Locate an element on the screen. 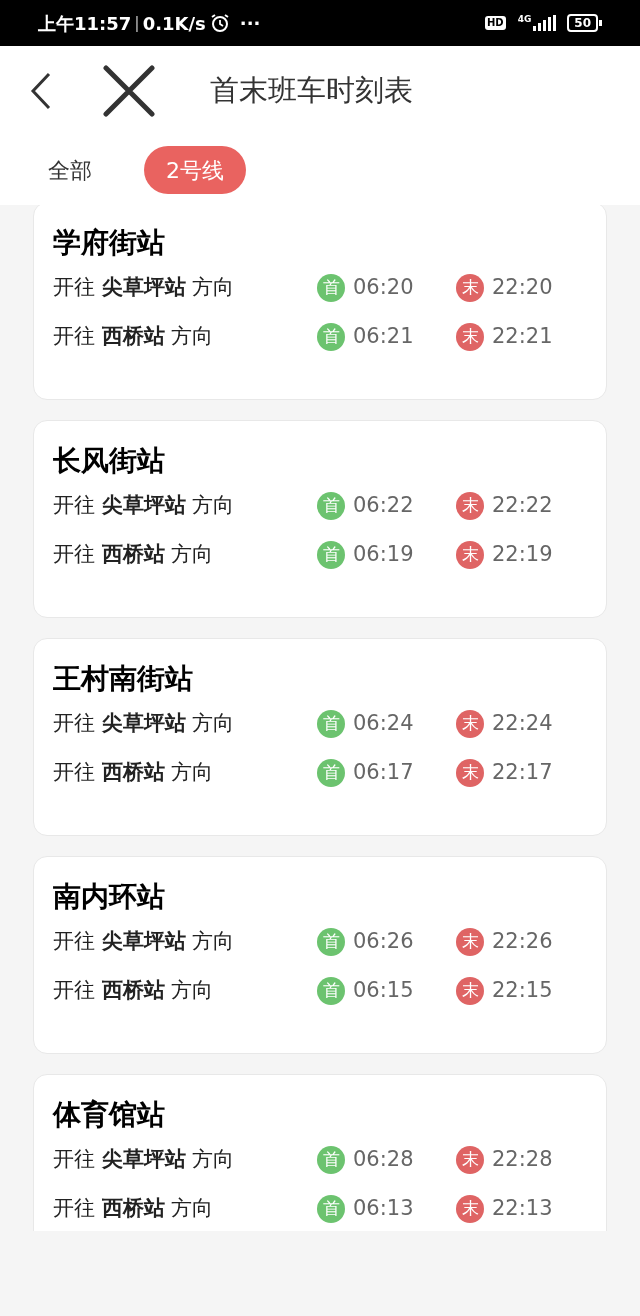 Image resolution: width=640 pixels, height=1316 pixels. station-name: 王村南街站 is located at coordinates (123, 679).